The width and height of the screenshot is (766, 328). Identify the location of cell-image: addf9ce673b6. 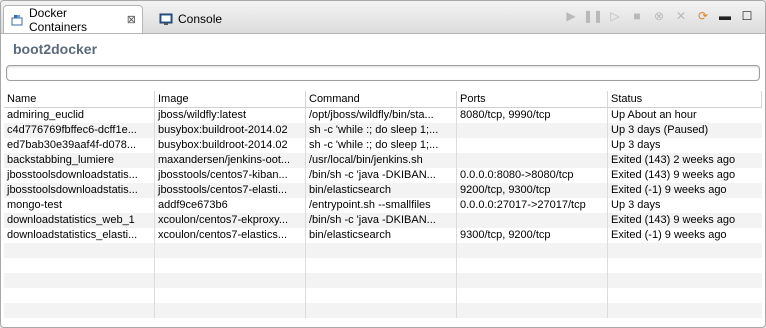
(230, 205).